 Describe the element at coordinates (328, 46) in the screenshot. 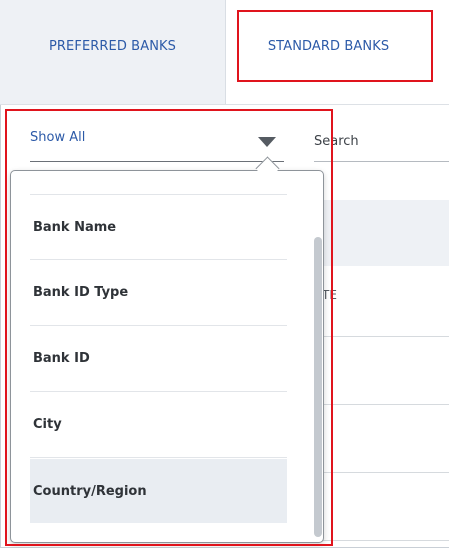

I see `tab-standard-banks-label: STANDARD BANKS` at that location.